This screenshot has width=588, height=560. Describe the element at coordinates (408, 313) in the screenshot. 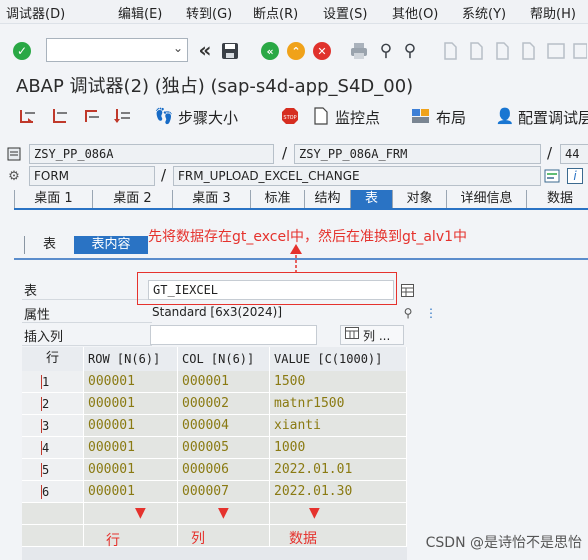

I see `pin-icon: ⚲` at that location.